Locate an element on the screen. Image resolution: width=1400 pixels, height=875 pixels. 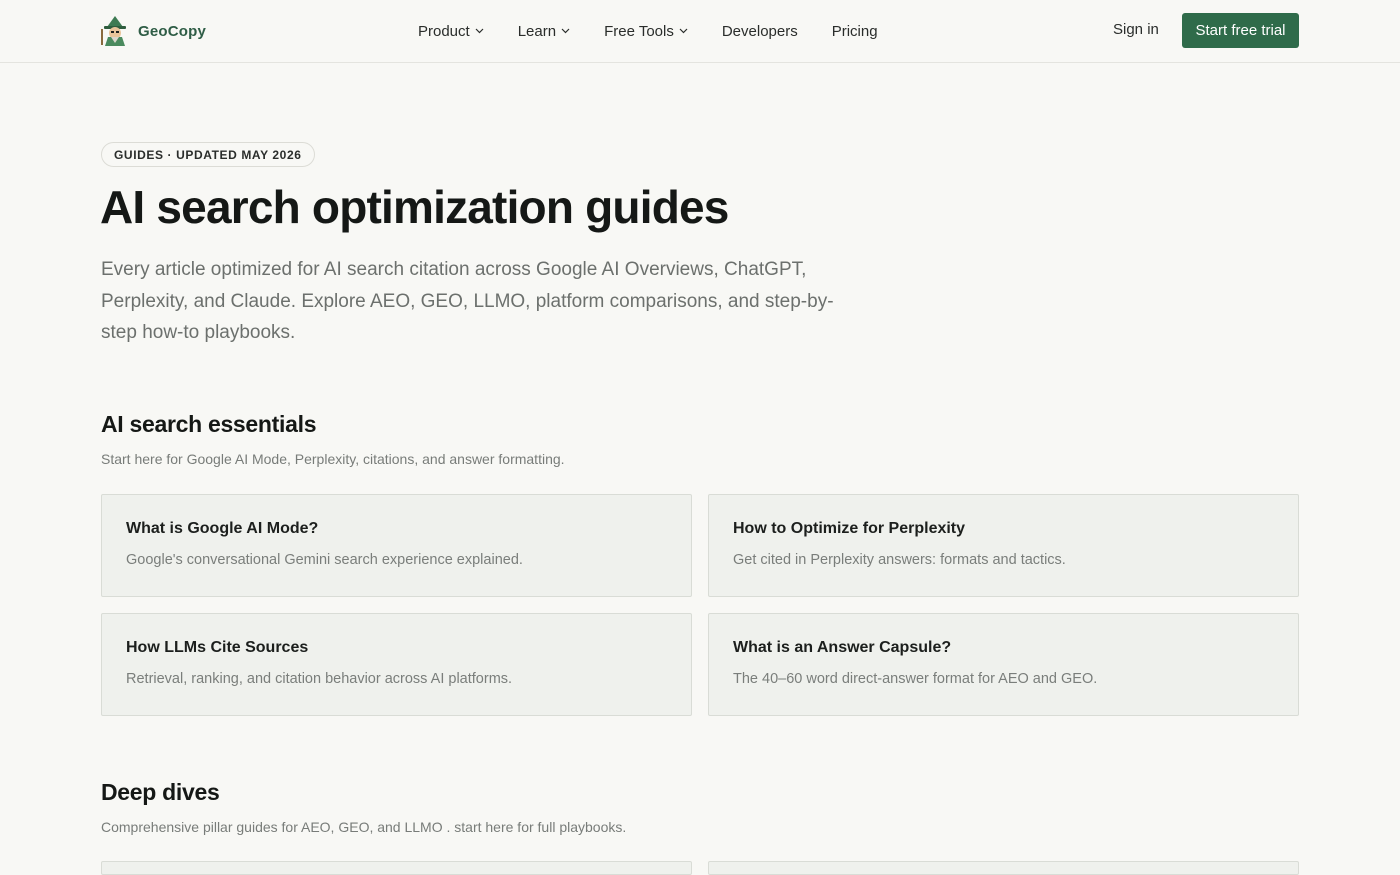
nav-developers: Developers is located at coordinates (760, 31).